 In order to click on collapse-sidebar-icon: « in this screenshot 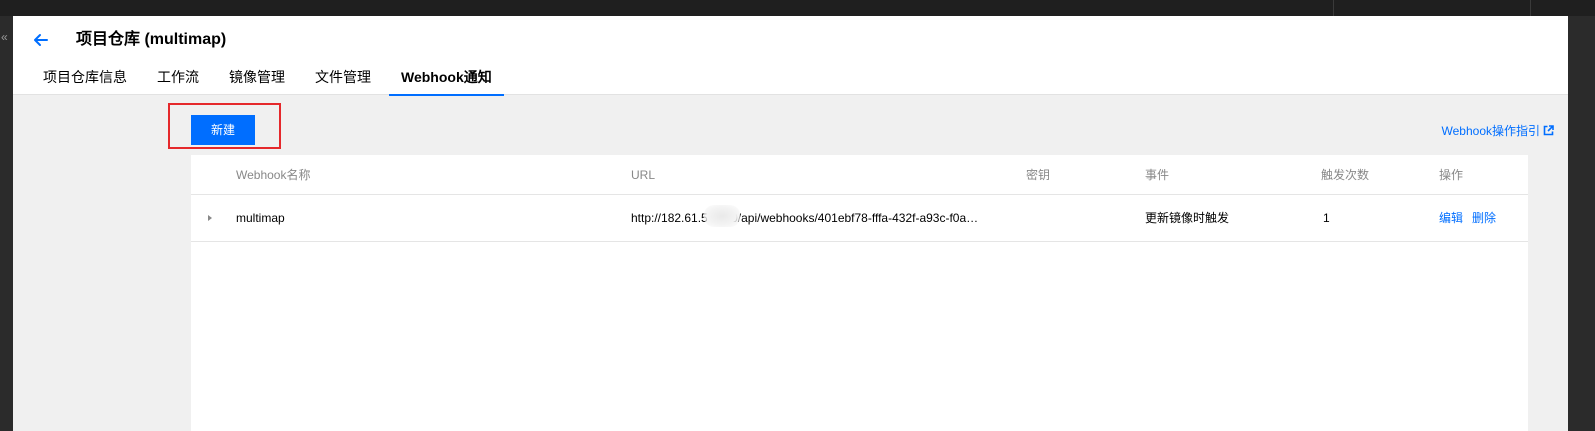, I will do `click(4, 37)`.